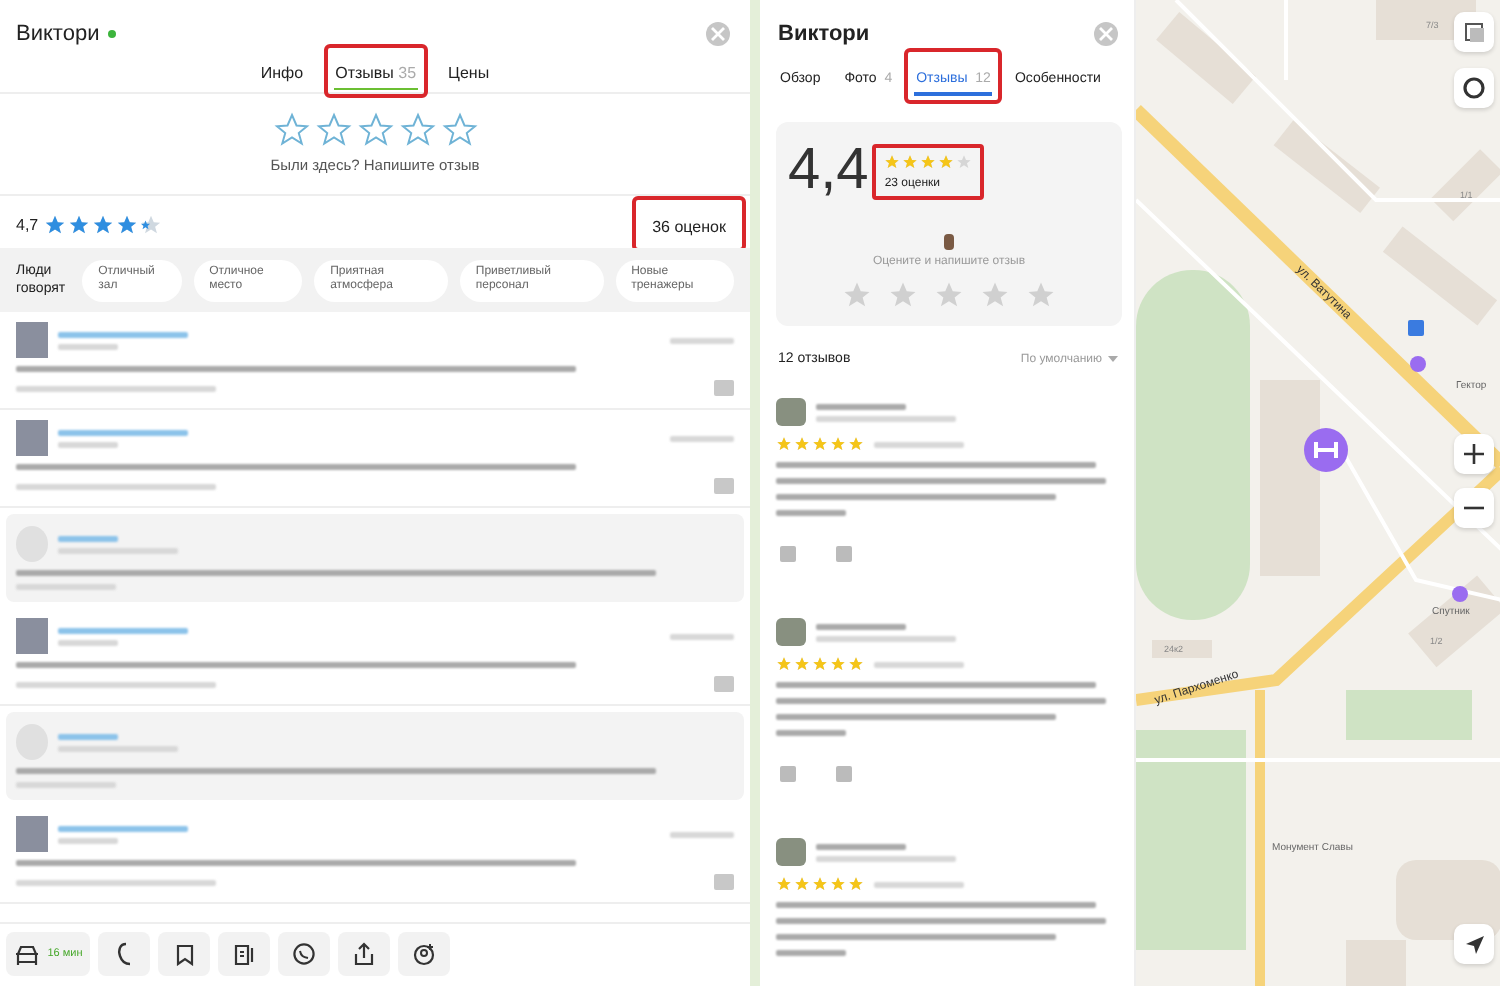 Image resolution: width=1500 pixels, height=986 pixels. I want to click on tab: Цены, so click(469, 74).